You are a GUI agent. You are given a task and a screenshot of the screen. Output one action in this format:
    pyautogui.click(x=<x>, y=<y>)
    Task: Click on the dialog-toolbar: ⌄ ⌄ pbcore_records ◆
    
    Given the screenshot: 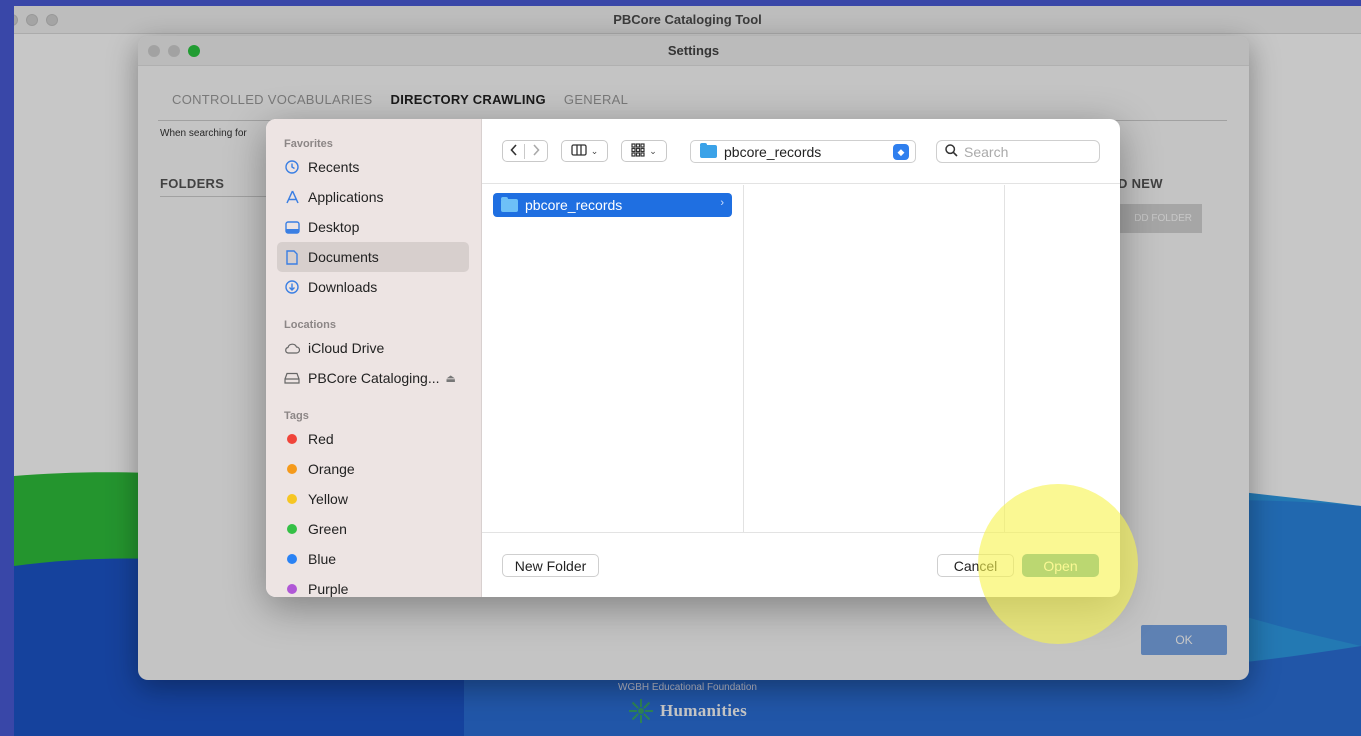 What is the action you would take?
    pyautogui.click(x=801, y=151)
    